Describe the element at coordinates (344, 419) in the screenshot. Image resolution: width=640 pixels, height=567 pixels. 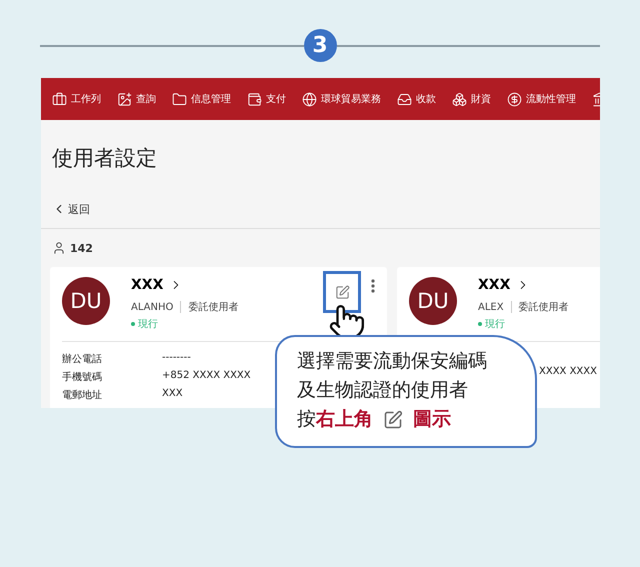
I see `callout-text: 右上角` at that location.